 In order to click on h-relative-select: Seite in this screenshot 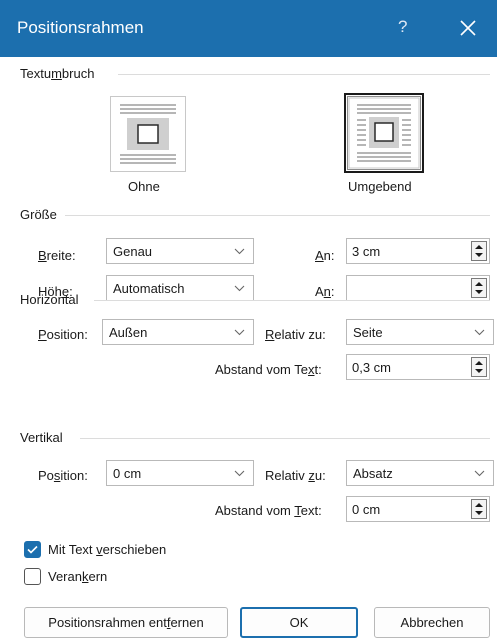, I will do `click(420, 332)`.